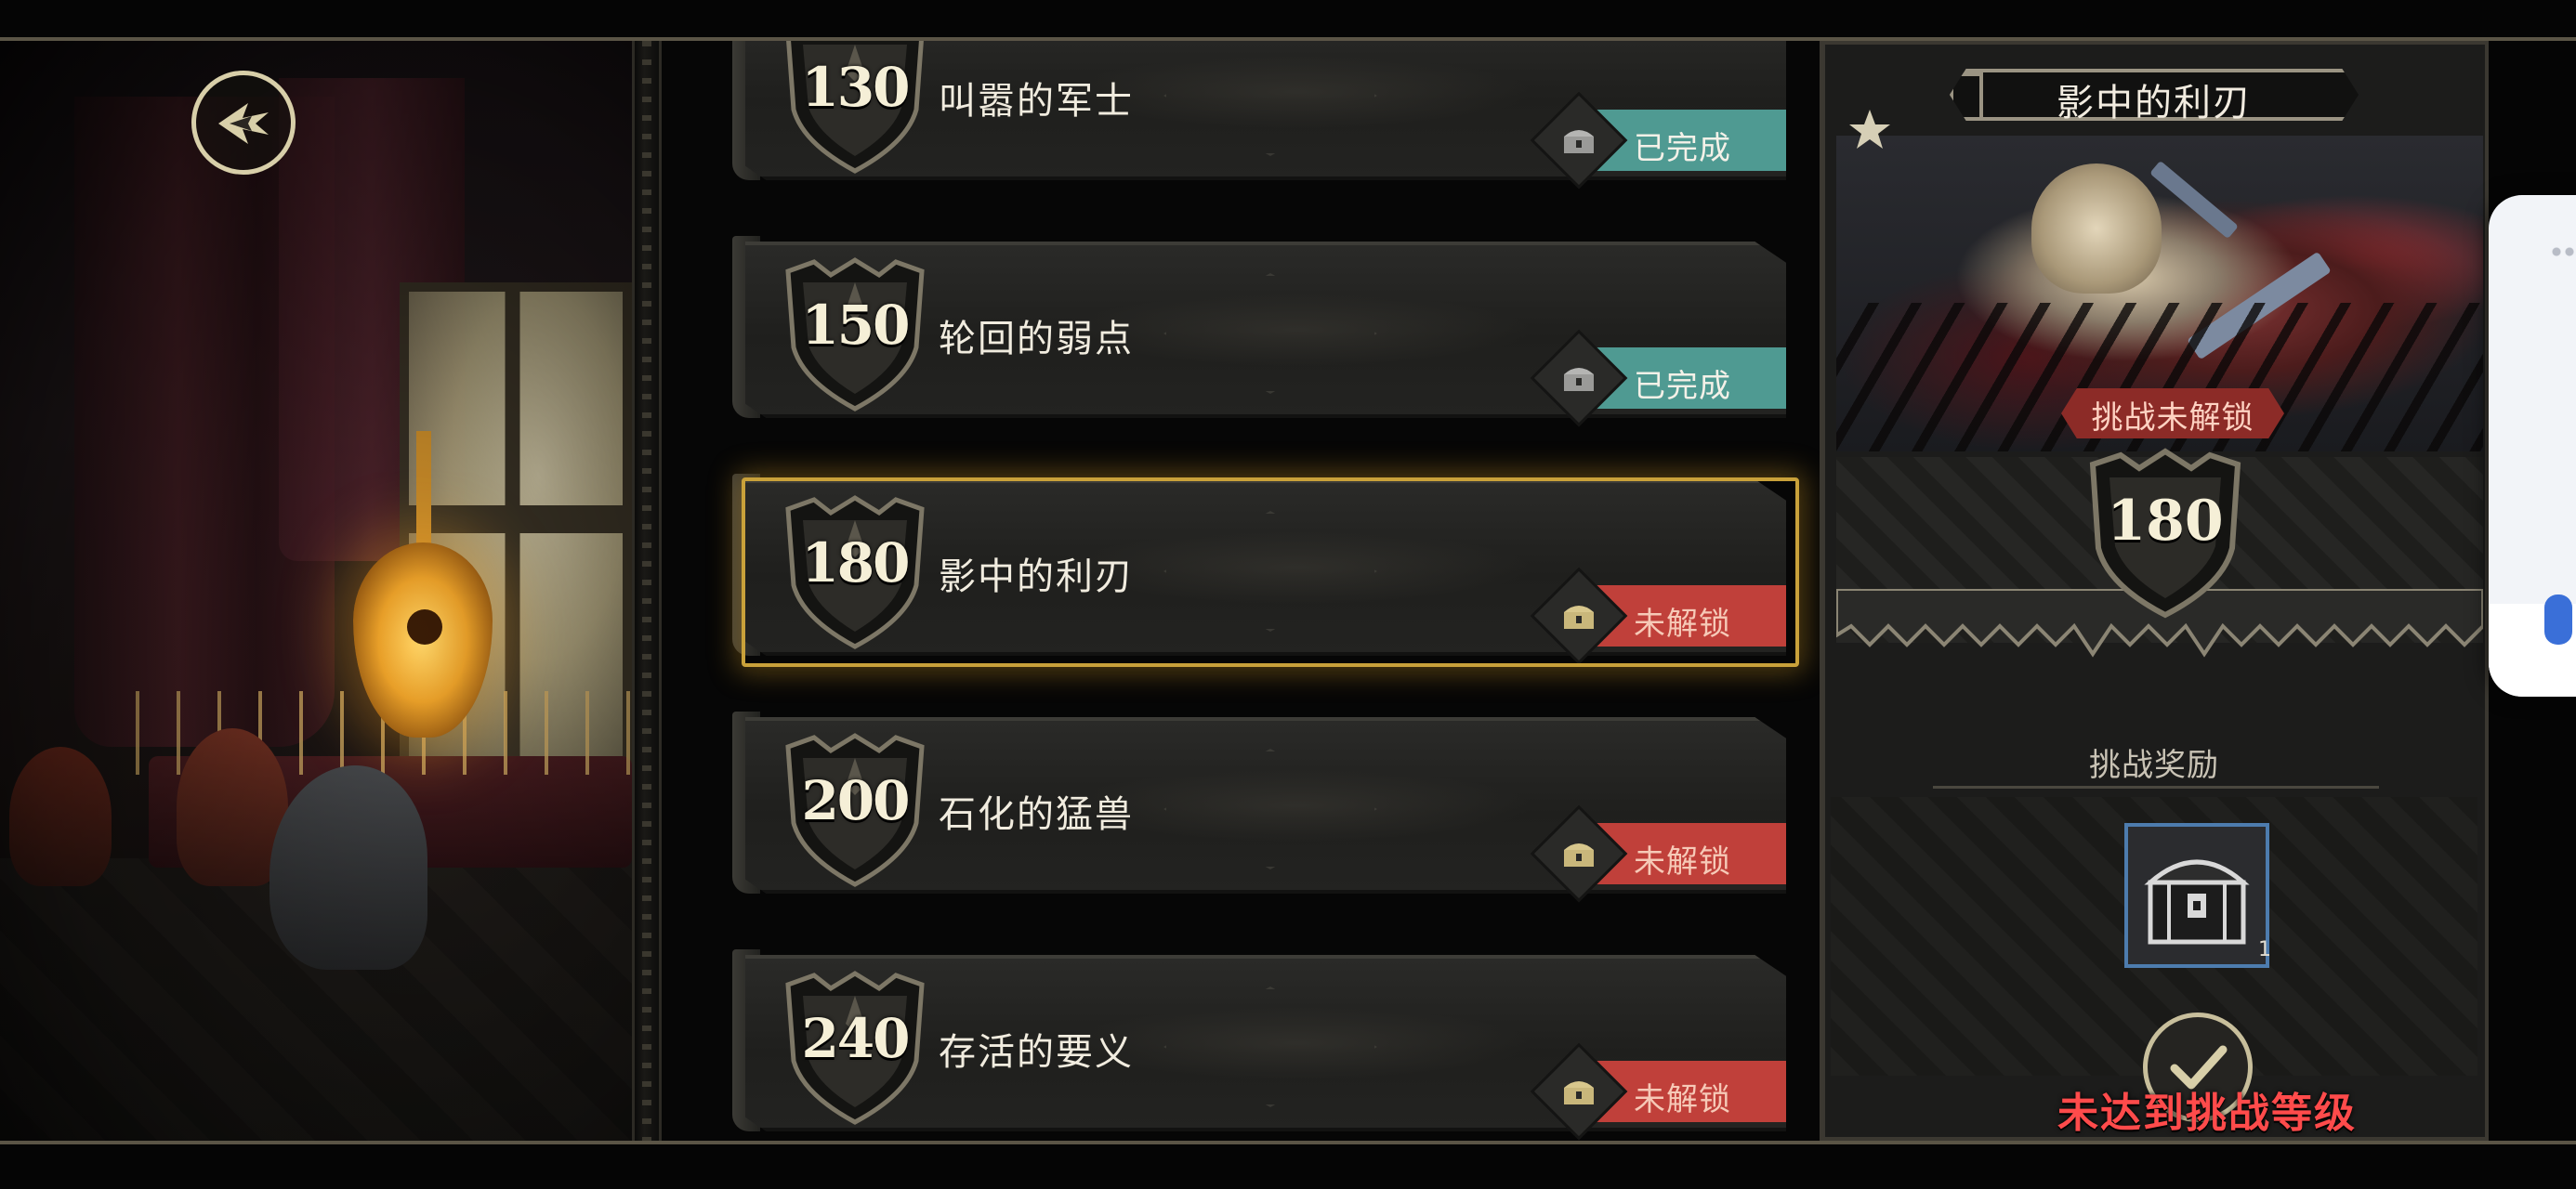 This screenshot has width=2576, height=1189. What do you see at coordinates (647, 591) in the screenshot?
I see `left-divider-ornament` at bounding box center [647, 591].